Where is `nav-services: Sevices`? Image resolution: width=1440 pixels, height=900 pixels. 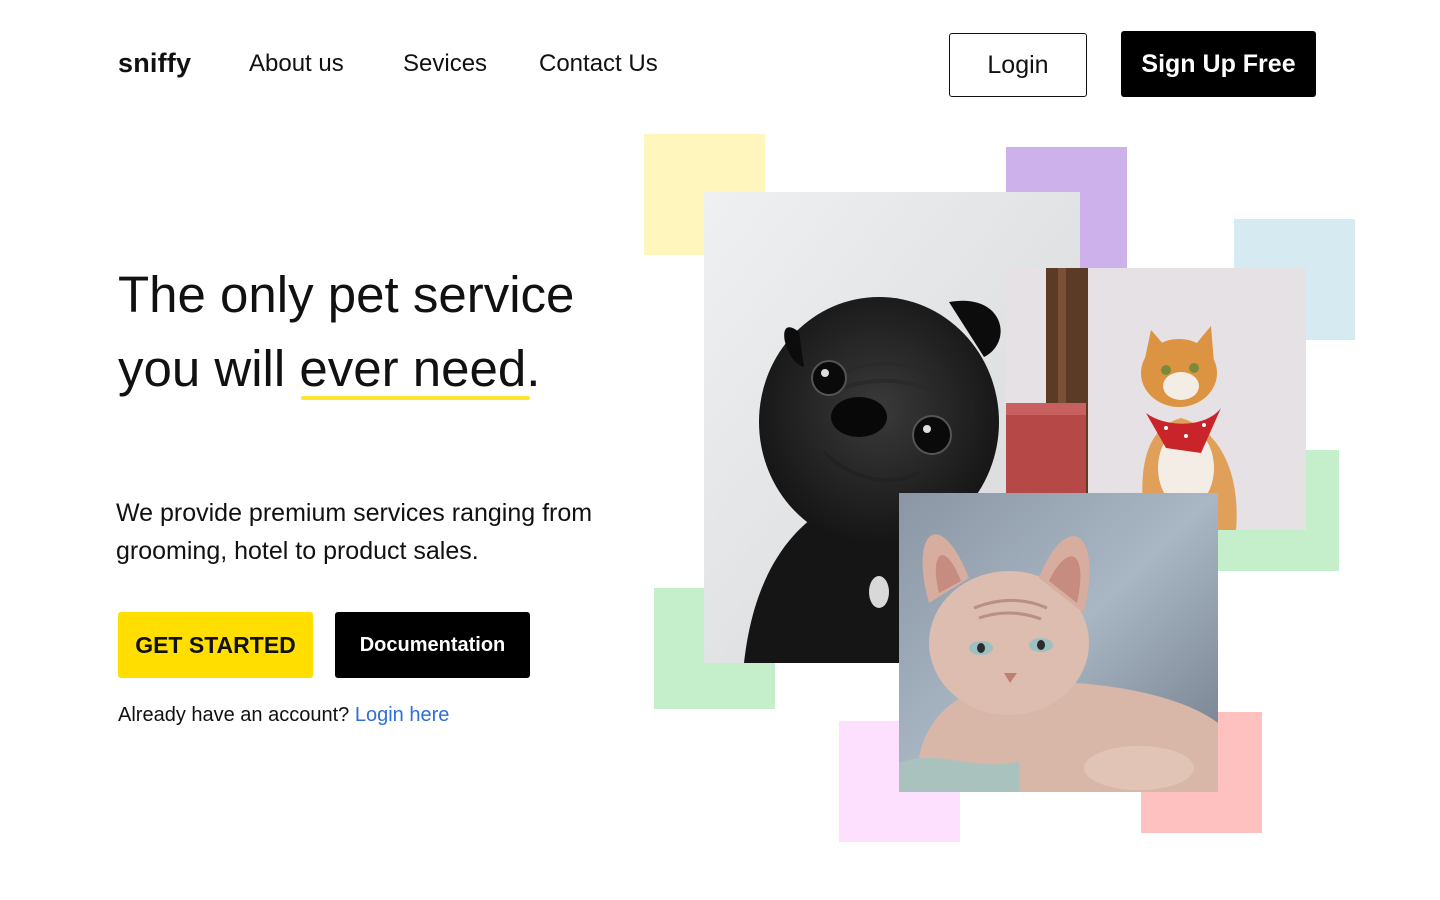 nav-services: Sevices is located at coordinates (445, 64).